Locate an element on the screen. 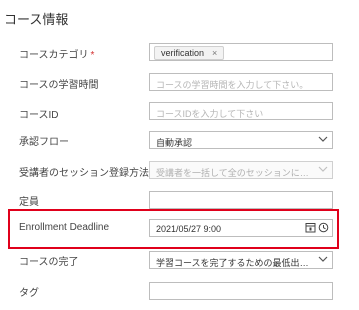 This screenshot has height=310, width=359. category-chip-label: verification is located at coordinates (183, 53).